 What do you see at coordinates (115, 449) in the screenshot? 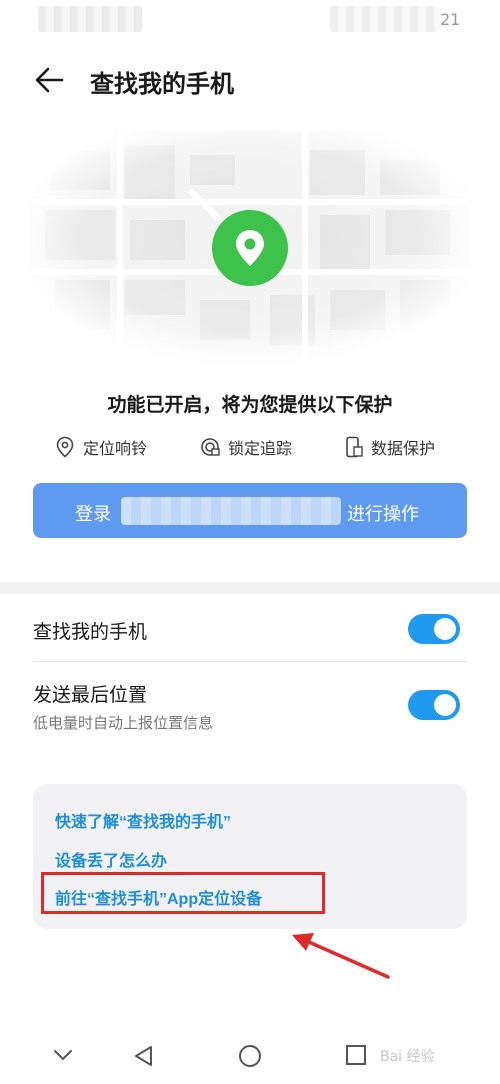
I see `feature-label: 定位响铃` at bounding box center [115, 449].